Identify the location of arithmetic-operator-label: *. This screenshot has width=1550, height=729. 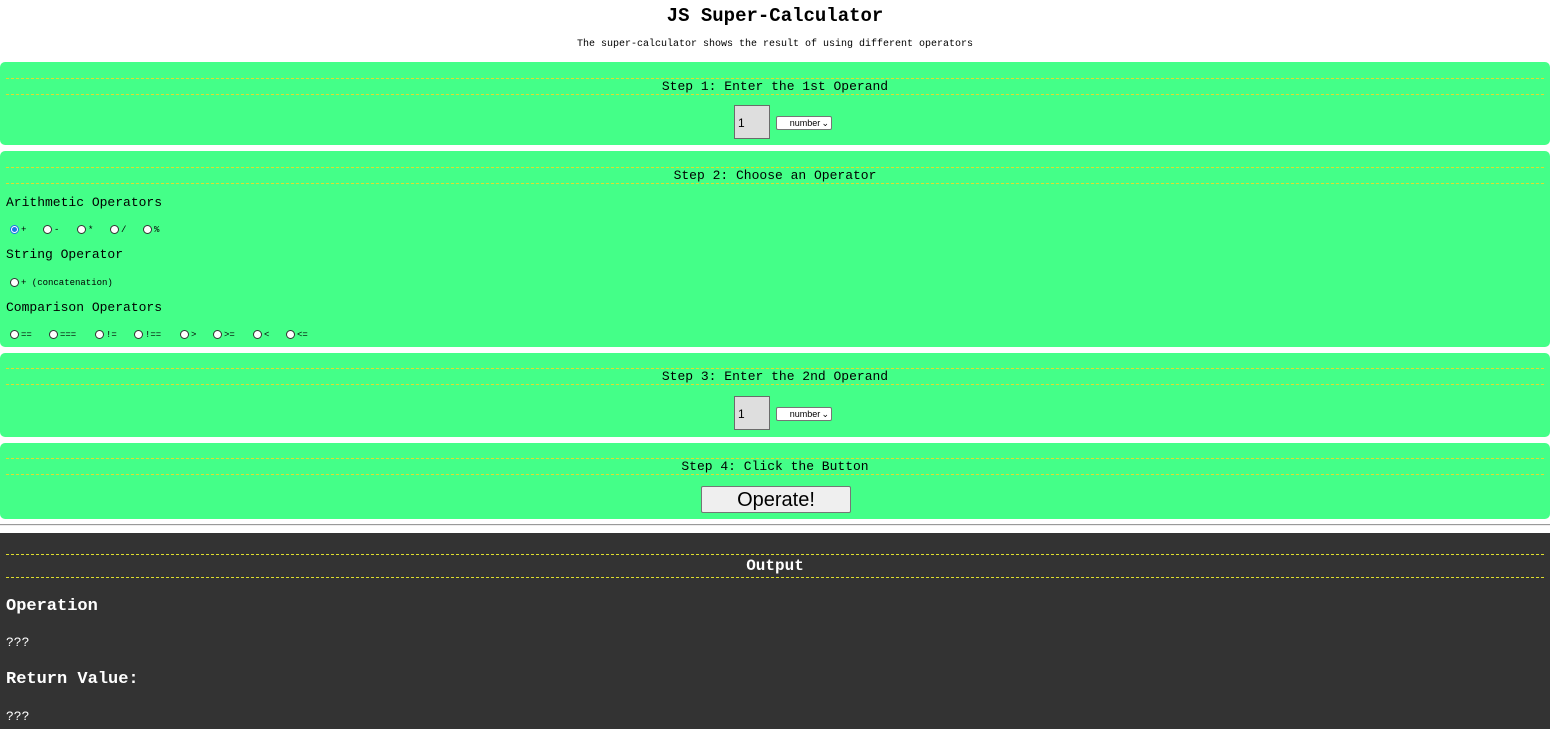
(91, 230).